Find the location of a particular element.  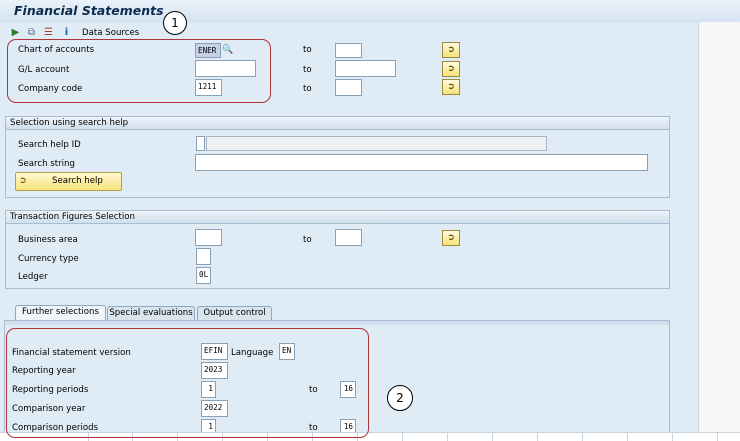

page-title: Financial Statements is located at coordinates (89, 10).